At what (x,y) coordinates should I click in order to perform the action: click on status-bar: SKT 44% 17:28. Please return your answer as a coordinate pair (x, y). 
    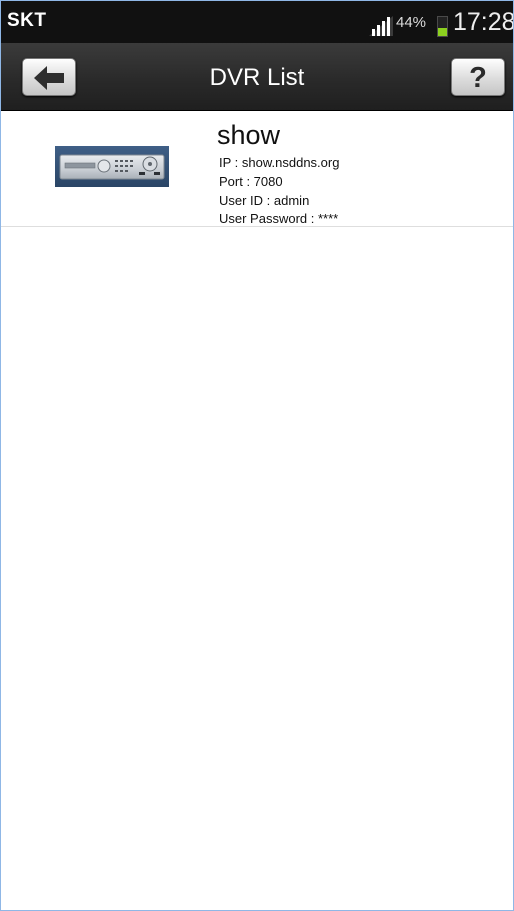
    Looking at the image, I should click on (257, 22).